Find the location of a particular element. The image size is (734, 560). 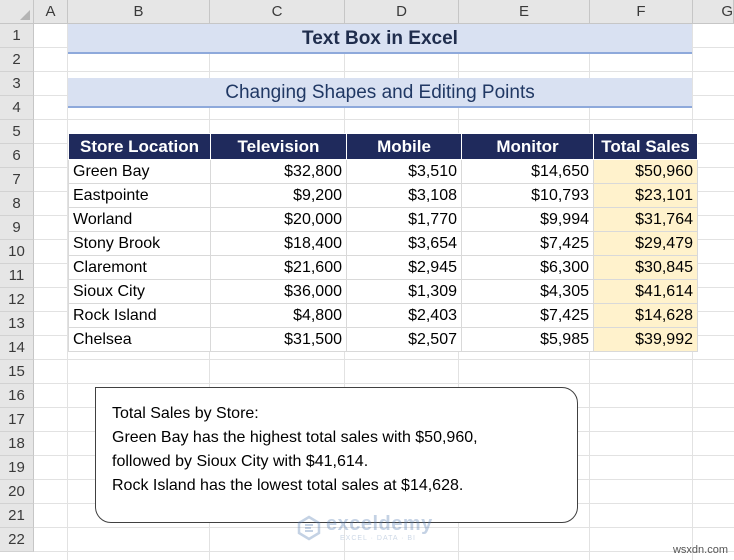

row-header: 4 is located at coordinates (17, 108).